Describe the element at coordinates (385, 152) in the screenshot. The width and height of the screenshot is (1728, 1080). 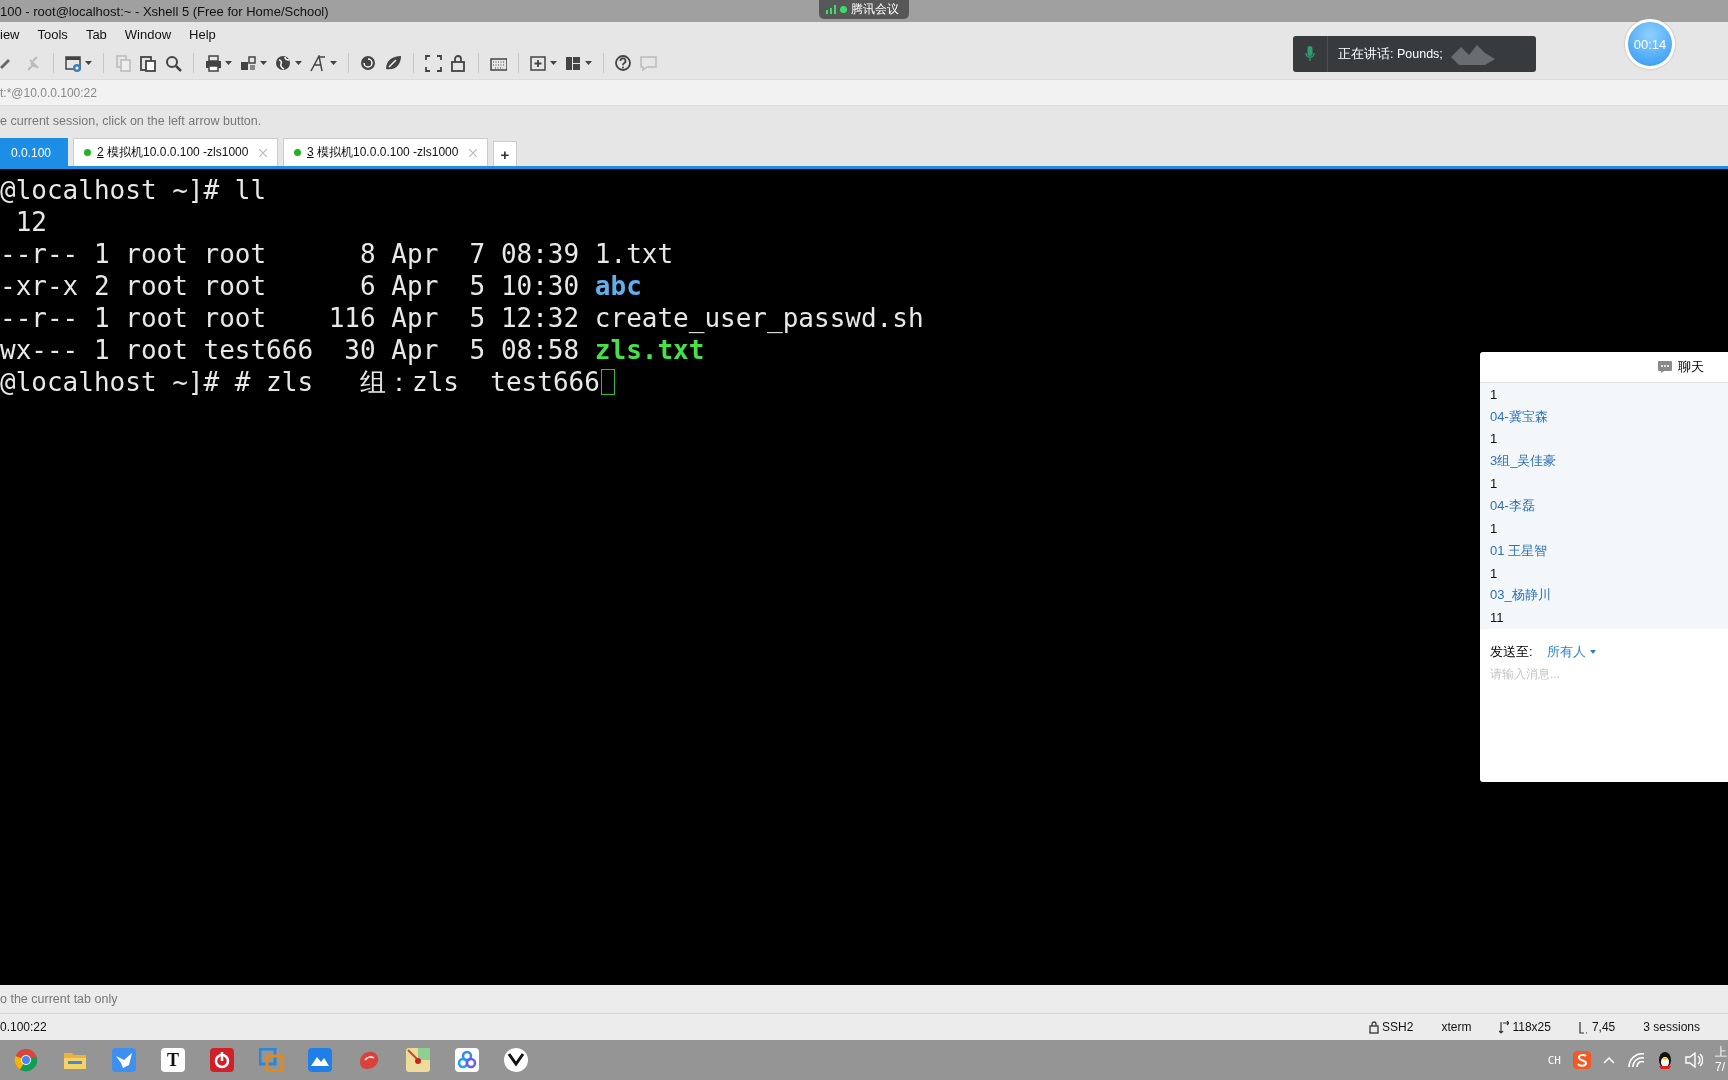
I see `session-tab: 3 模拟机10.0.0.100 -zls1000` at that location.